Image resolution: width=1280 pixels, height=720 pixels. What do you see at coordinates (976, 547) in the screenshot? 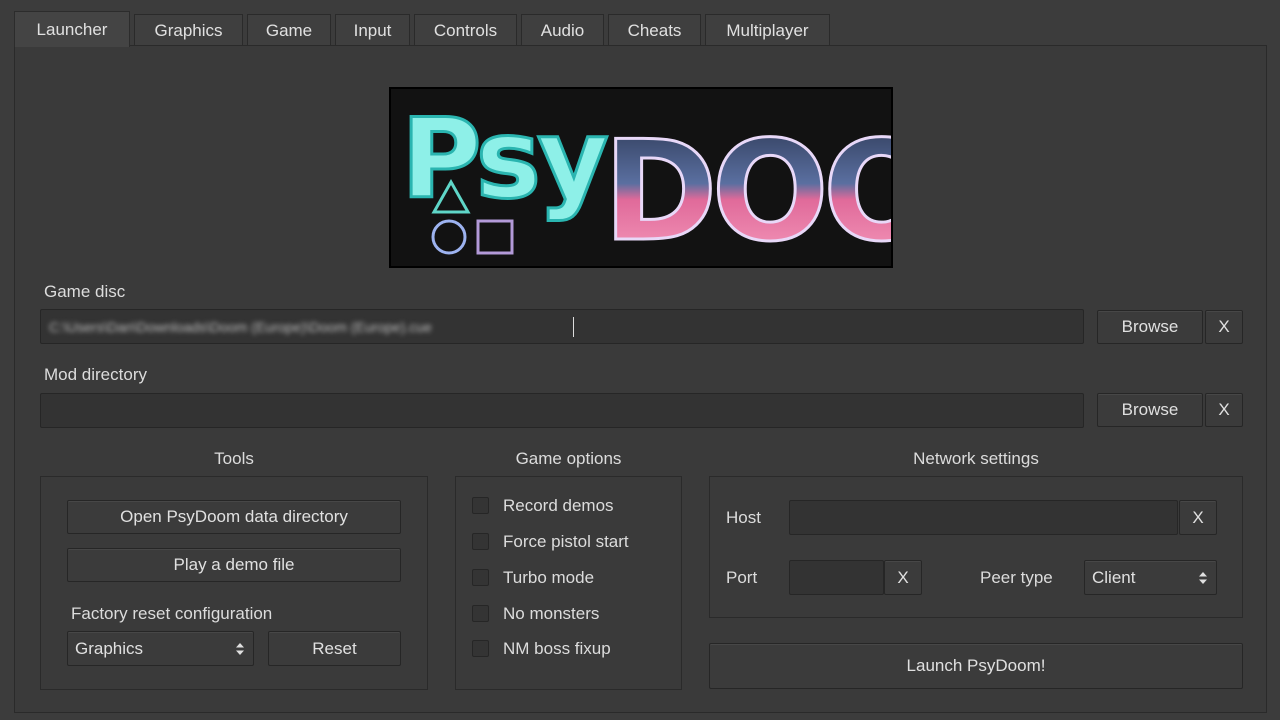
I see `network-settings-group` at bounding box center [976, 547].